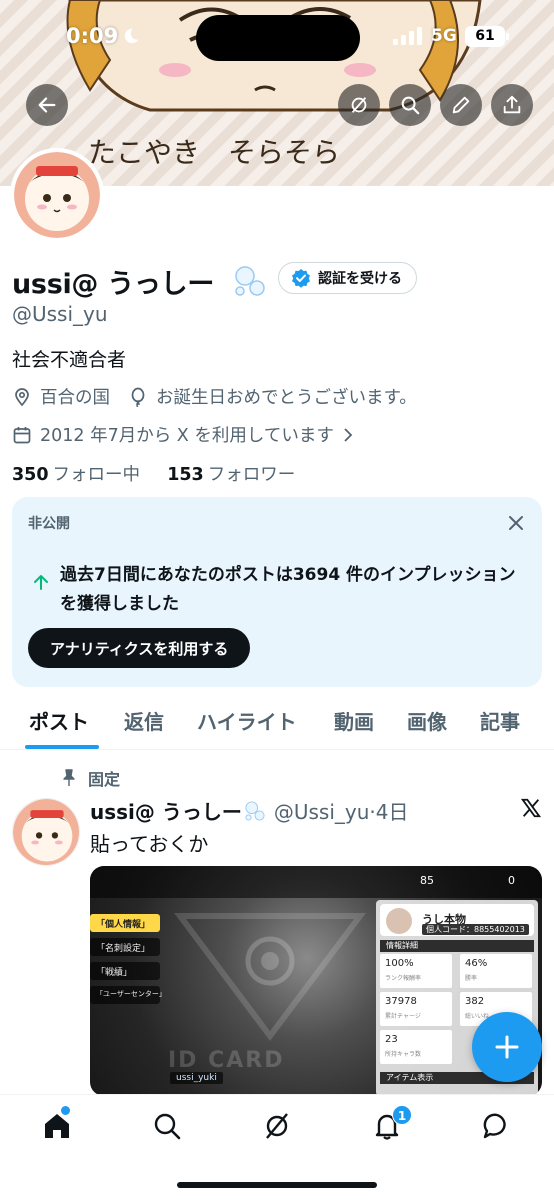 Image resolution: width=554 pixels, height=1200 pixels. I want to click on balloon-icon, so click(138, 397).